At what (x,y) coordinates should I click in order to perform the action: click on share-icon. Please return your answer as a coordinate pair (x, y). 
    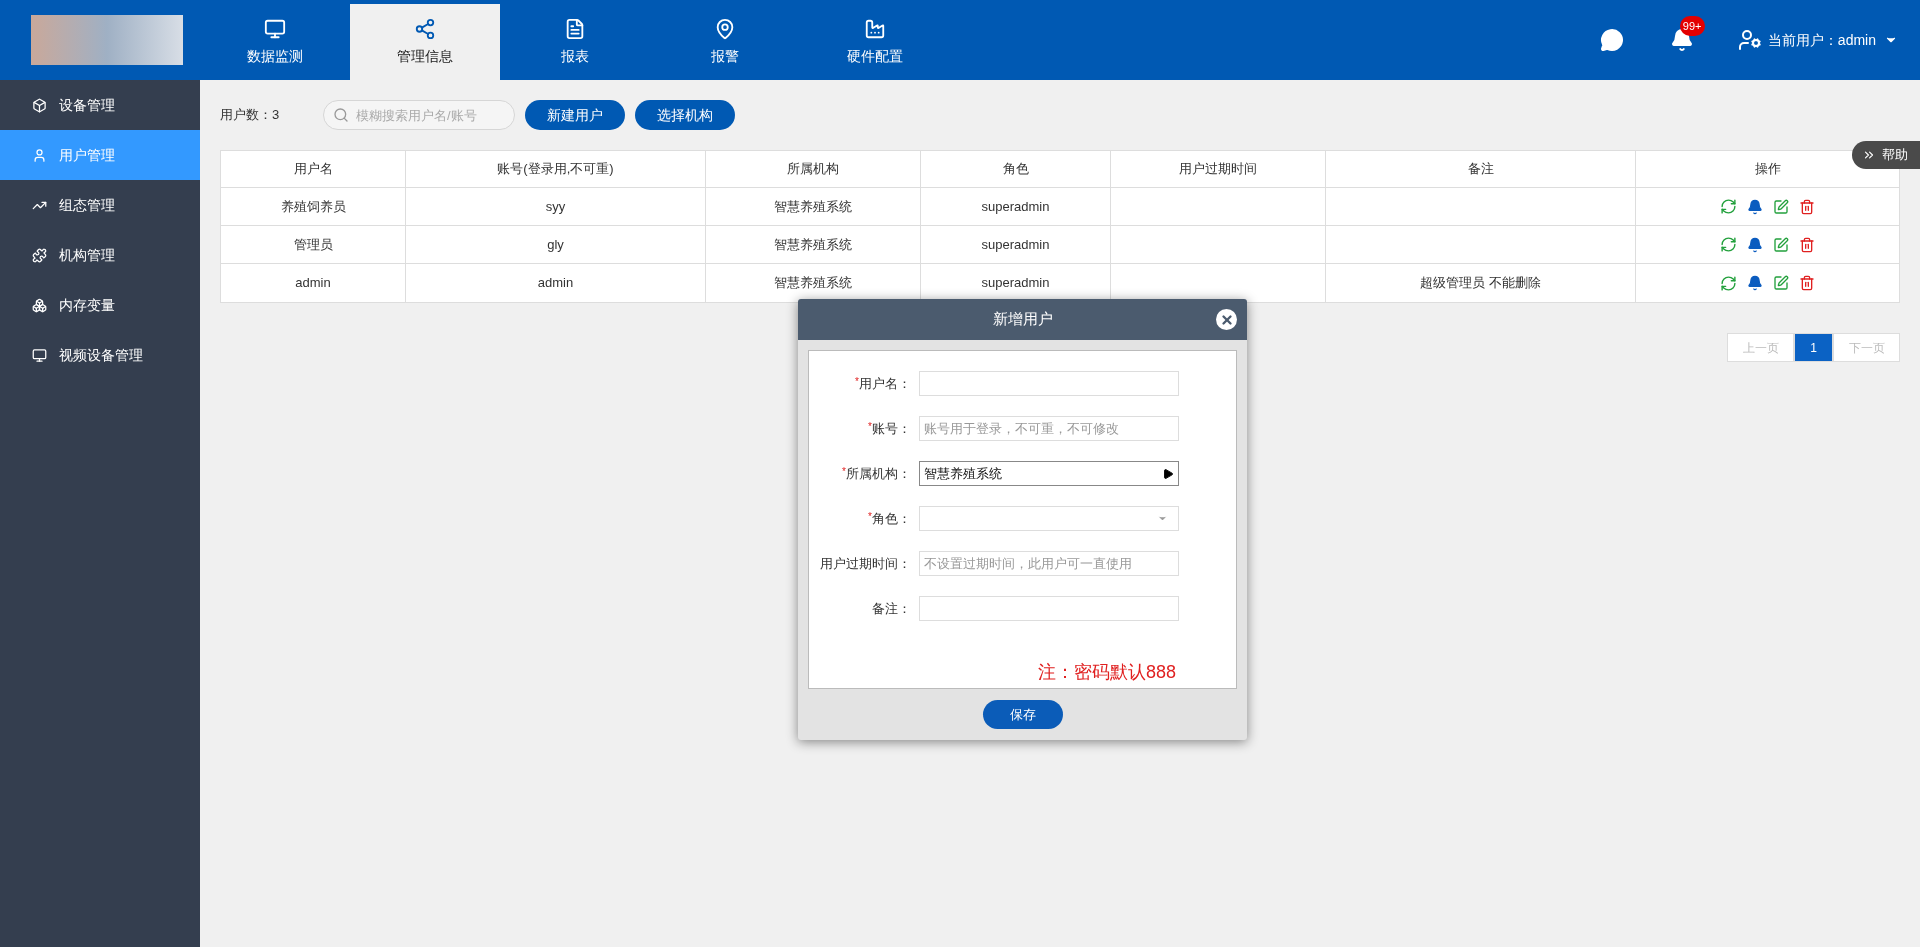
    Looking at the image, I should click on (425, 28).